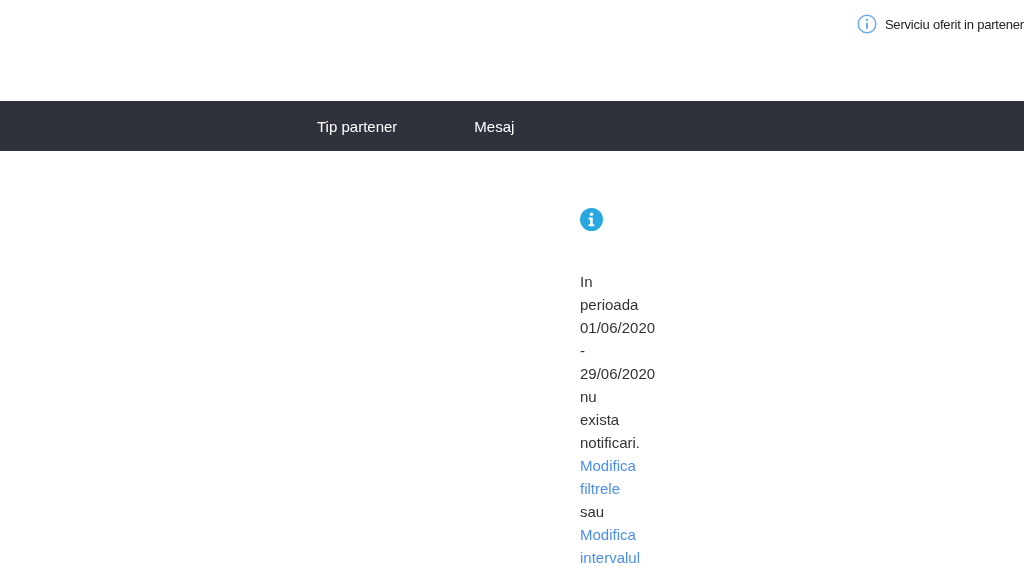 The width and height of the screenshot is (1024, 583). I want to click on message-text: -, so click(582, 351).